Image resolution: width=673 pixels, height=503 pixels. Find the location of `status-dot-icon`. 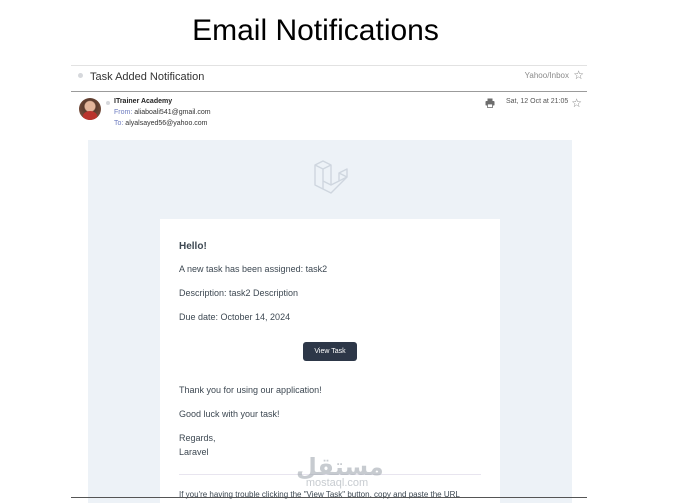

status-dot-icon is located at coordinates (108, 103).